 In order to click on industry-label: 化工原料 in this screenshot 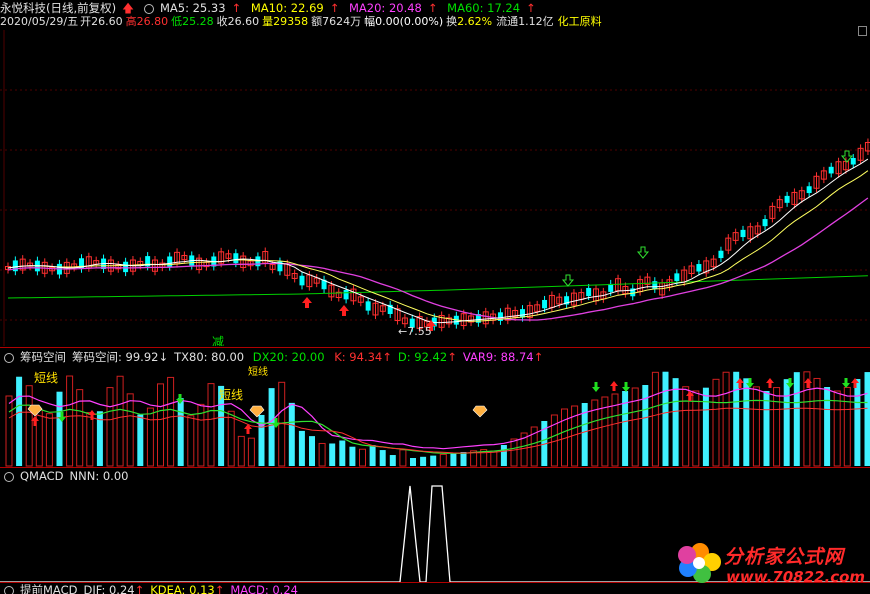, I will do `click(580, 21)`.